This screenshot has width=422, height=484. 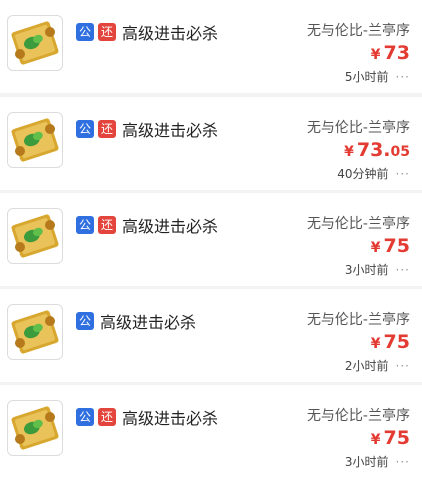 I want to click on badge-group: 公 高级进击必杀, so click(x=136, y=321).